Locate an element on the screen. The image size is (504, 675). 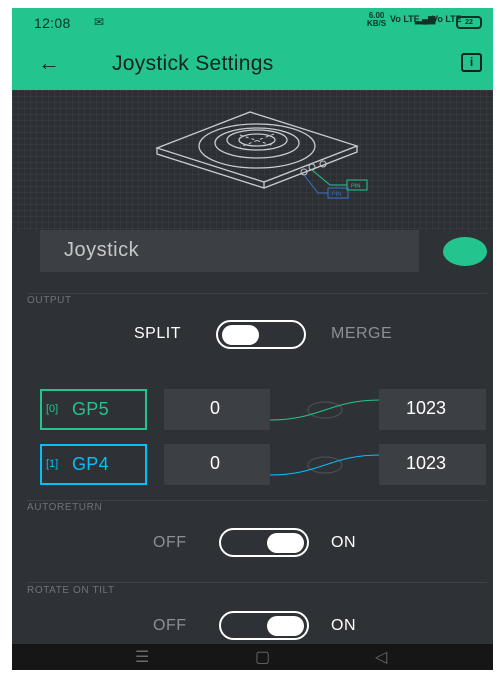
rotate-off-label: OFF is located at coordinates (170, 625).